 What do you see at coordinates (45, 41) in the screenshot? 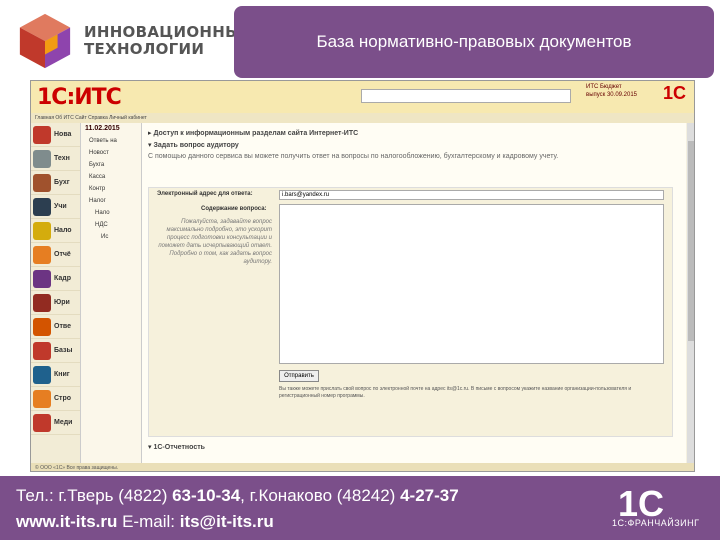
I see `cube-logo-icon` at bounding box center [45, 41].